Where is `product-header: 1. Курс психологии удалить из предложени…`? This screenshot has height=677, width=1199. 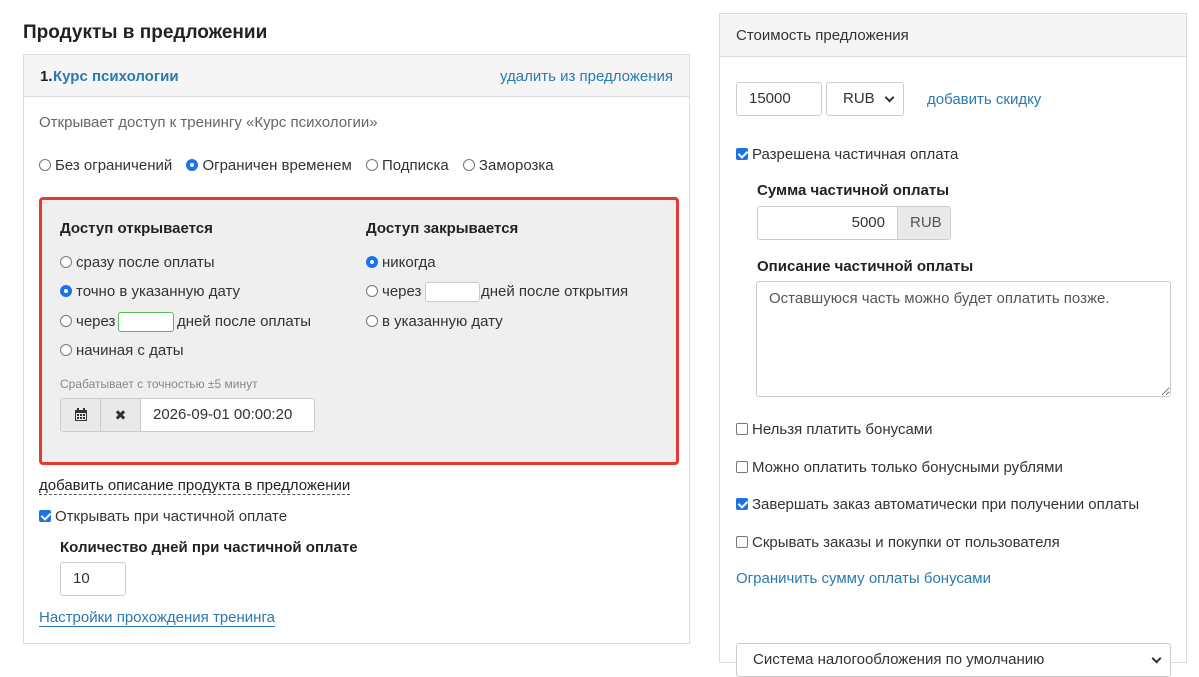
product-header: 1. Курс психологии удалить из предложени… is located at coordinates (356, 76).